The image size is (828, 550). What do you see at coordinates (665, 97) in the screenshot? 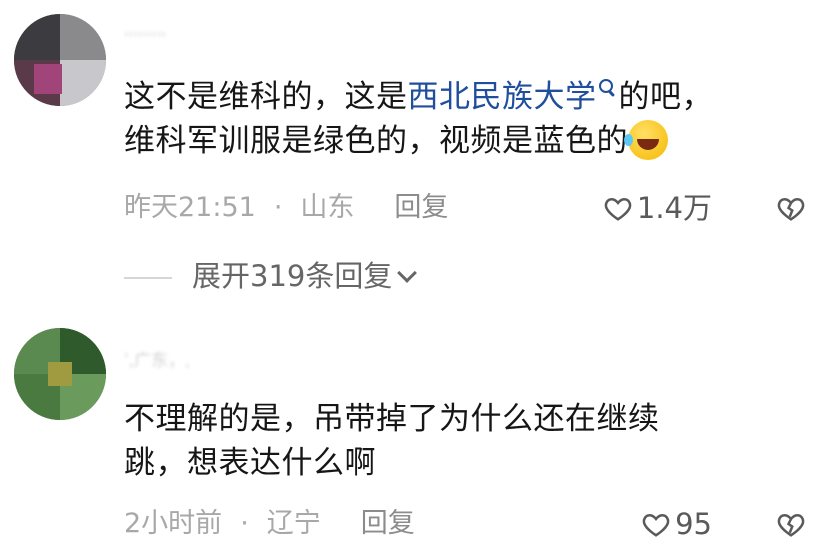
I see `comment-text-part: 的吧，` at bounding box center [665, 97].